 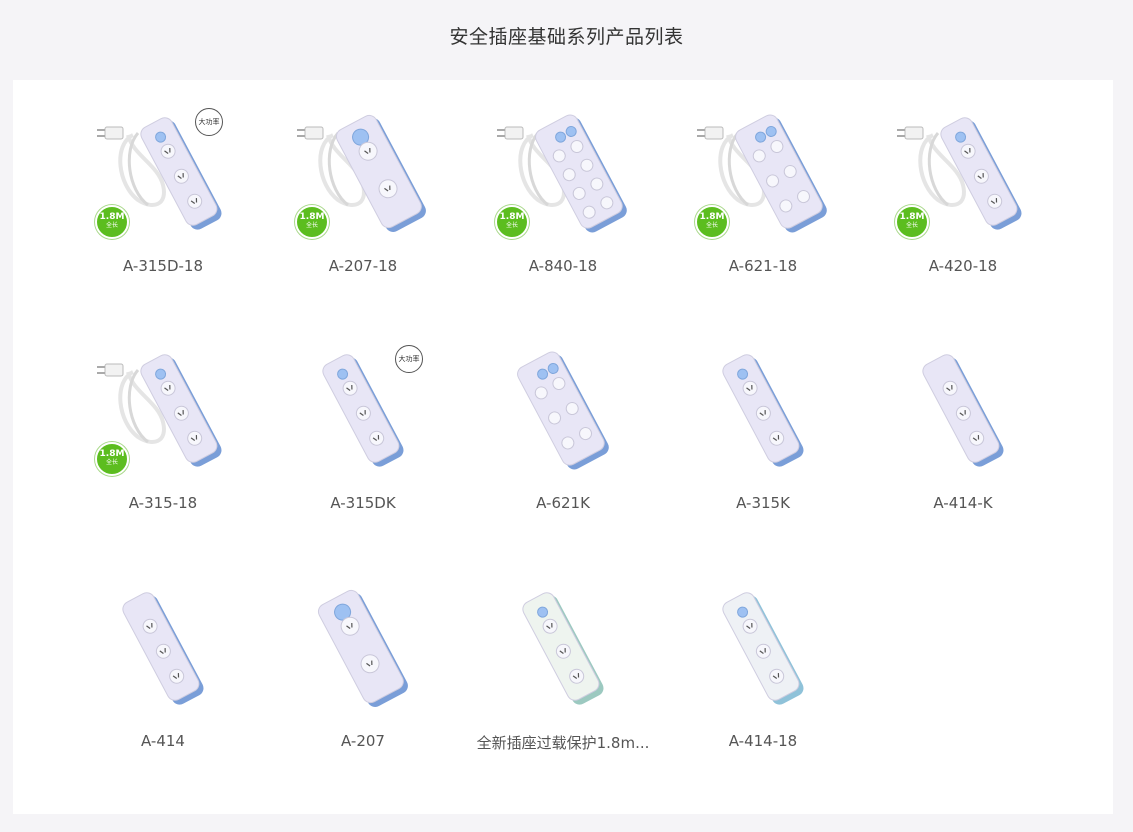 What do you see at coordinates (763, 266) in the screenshot?
I see `product-name: A-621-18` at bounding box center [763, 266].